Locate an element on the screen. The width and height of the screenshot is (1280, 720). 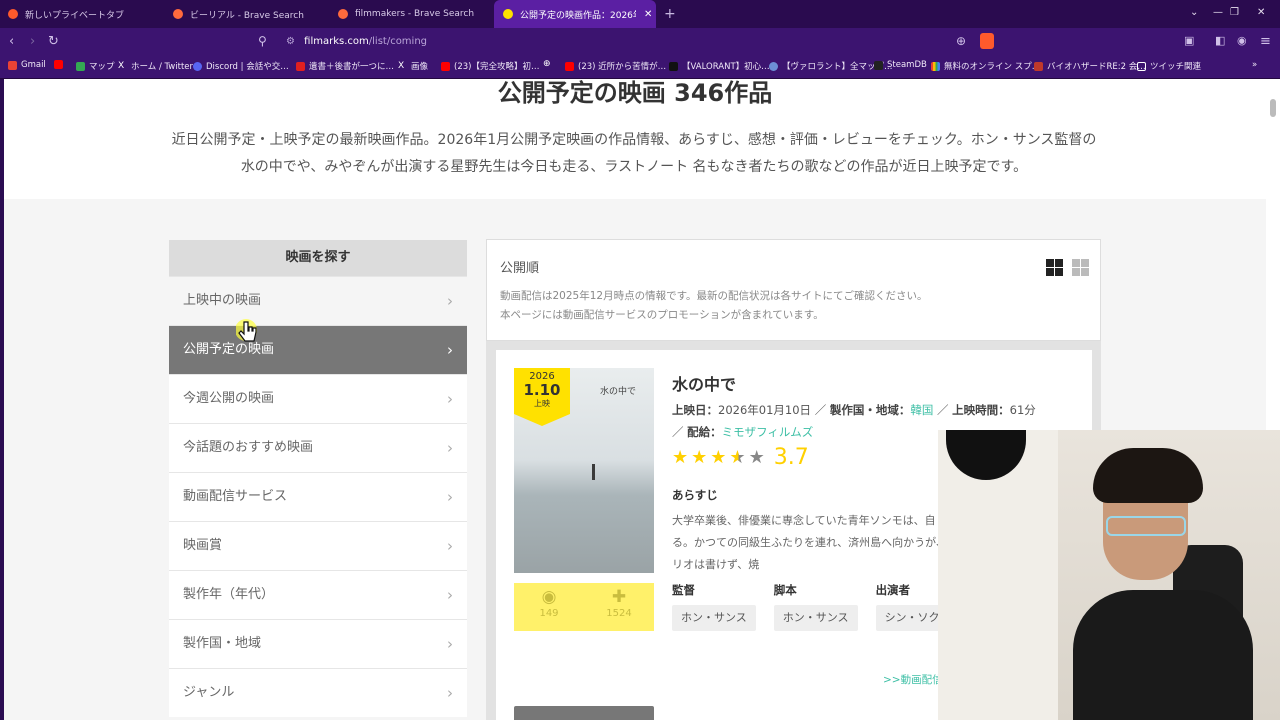
vpn-icon: ◉ is located at coordinates (1242, 40).